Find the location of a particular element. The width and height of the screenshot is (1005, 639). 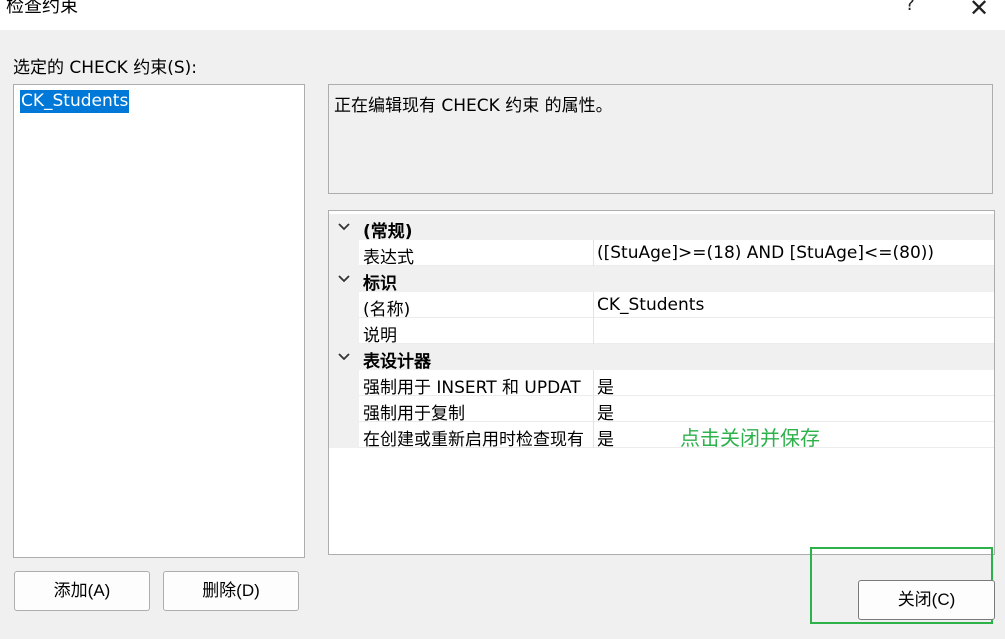

description-box: 正在编辑现有 CHECK 约束 的属性。 is located at coordinates (660, 139).